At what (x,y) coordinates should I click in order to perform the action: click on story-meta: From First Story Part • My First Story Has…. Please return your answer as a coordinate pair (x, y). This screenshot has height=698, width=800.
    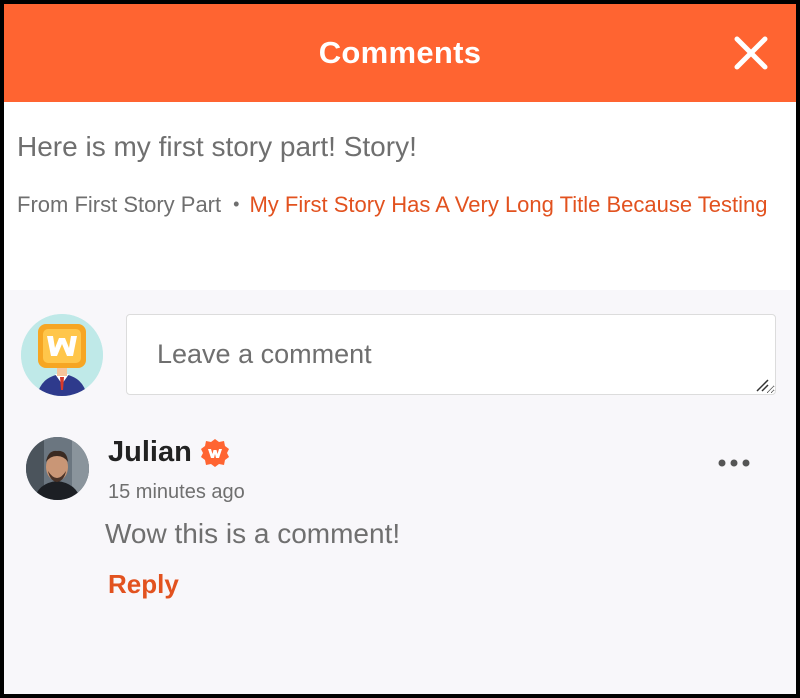
    Looking at the image, I should click on (397, 204).